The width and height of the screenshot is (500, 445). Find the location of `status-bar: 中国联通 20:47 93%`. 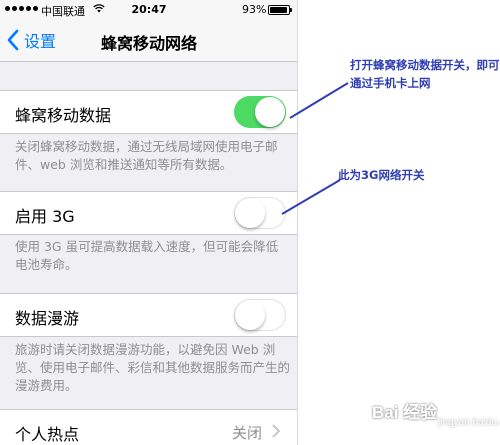

status-bar: 中国联通 20:47 93% is located at coordinates (149, 10).